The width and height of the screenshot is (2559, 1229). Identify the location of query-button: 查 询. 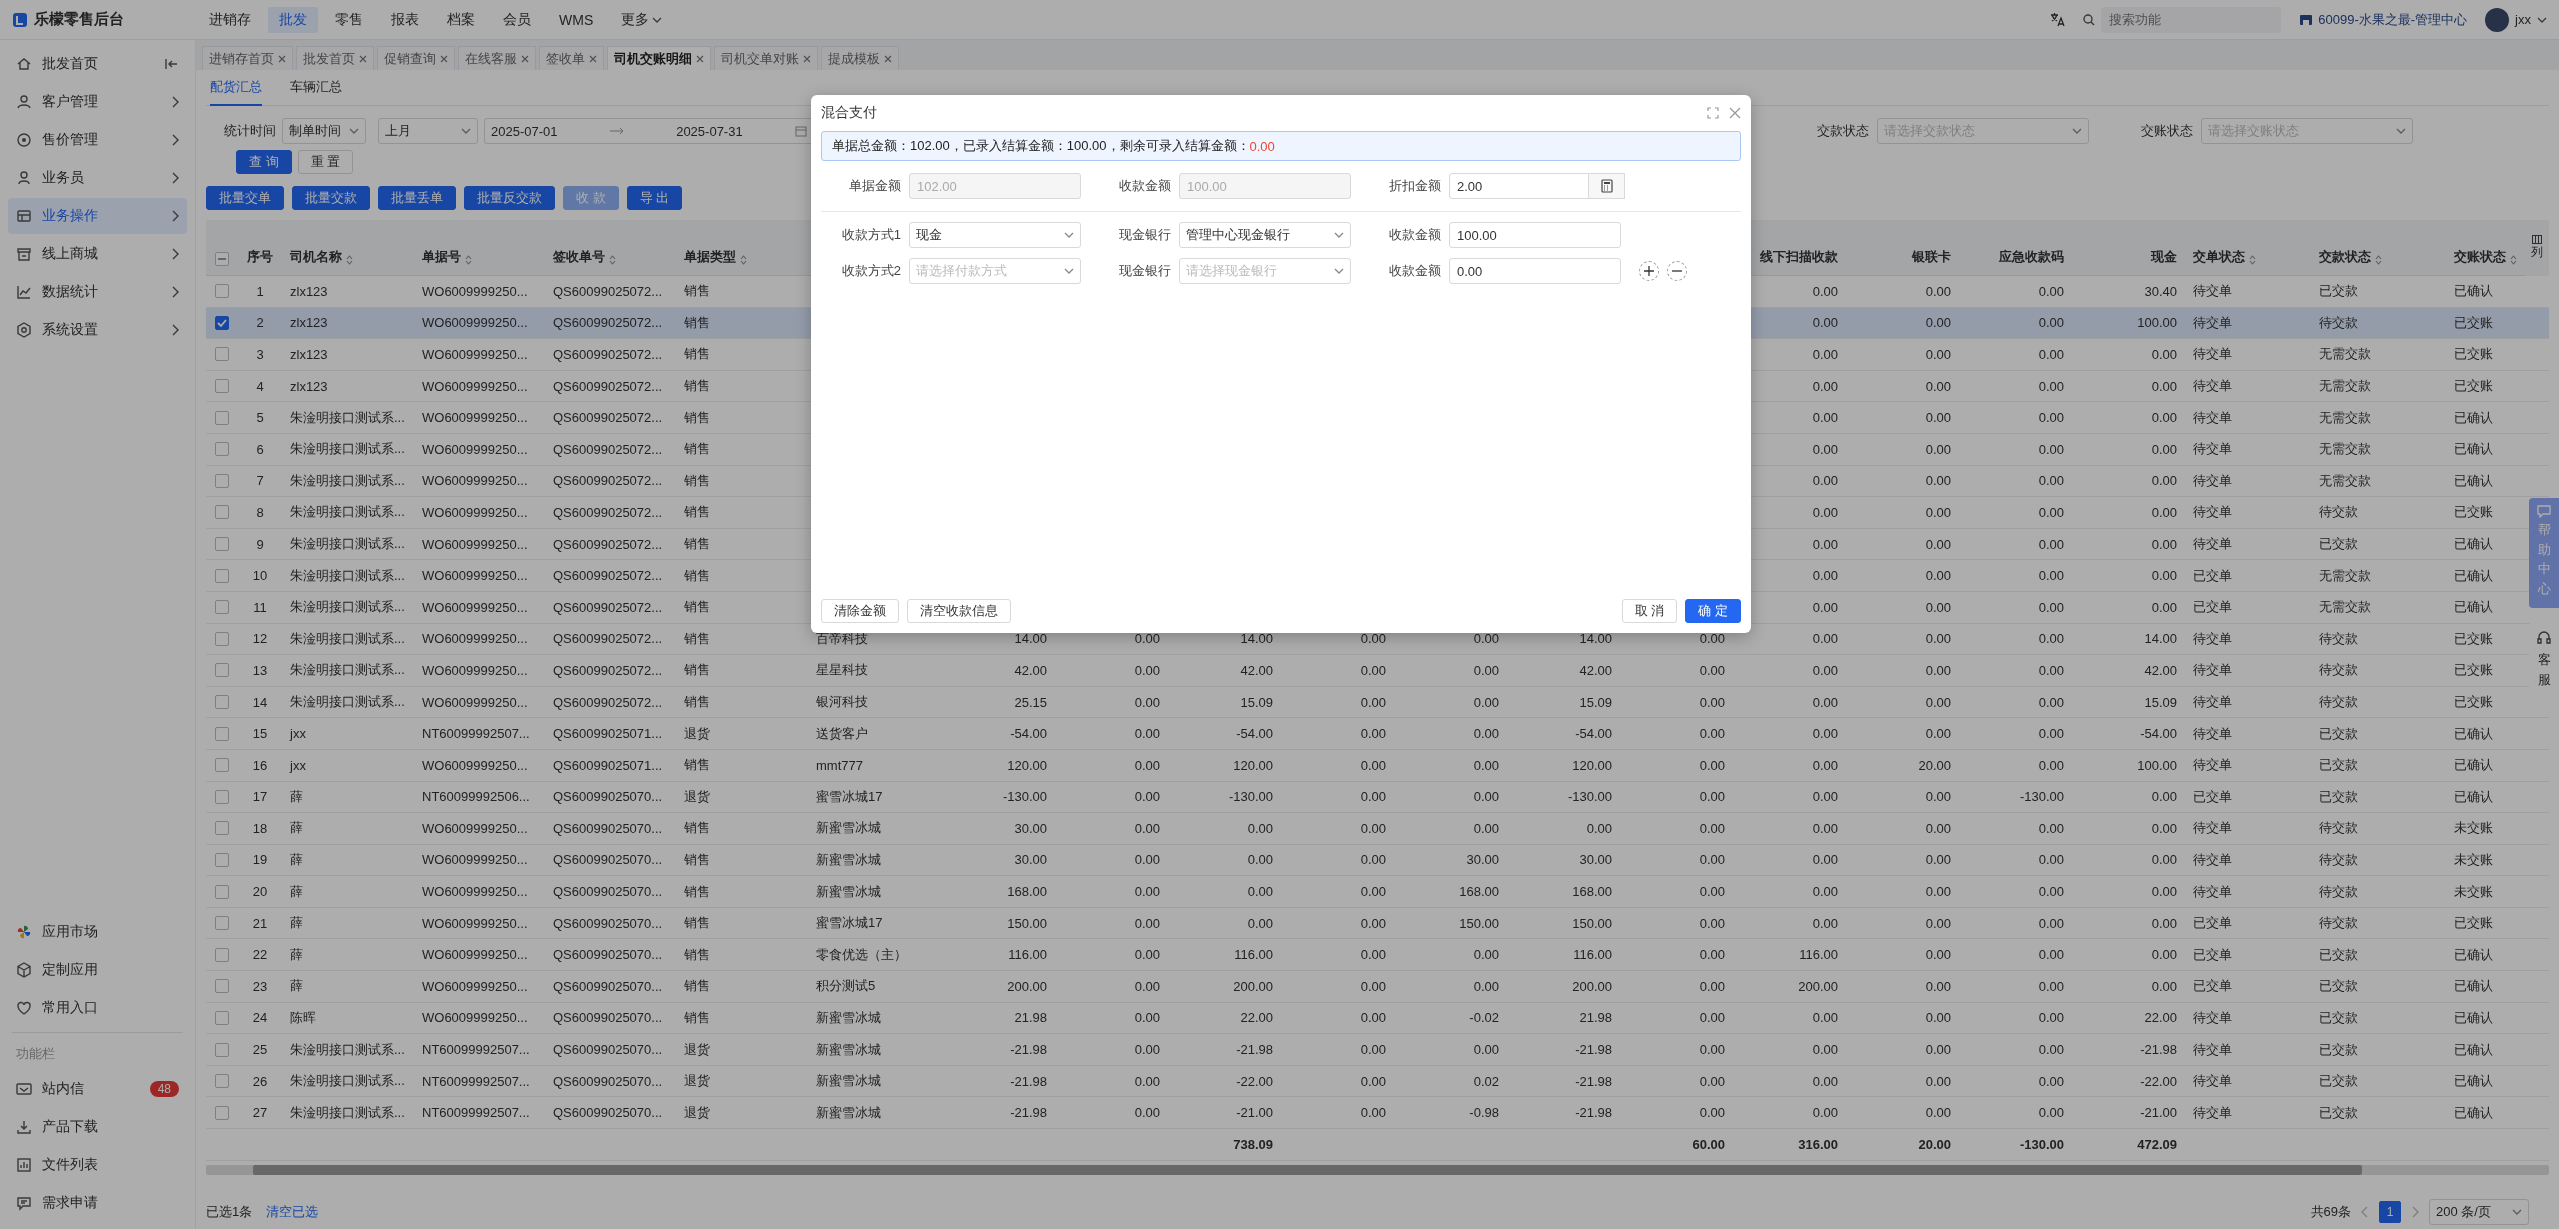
(264, 162).